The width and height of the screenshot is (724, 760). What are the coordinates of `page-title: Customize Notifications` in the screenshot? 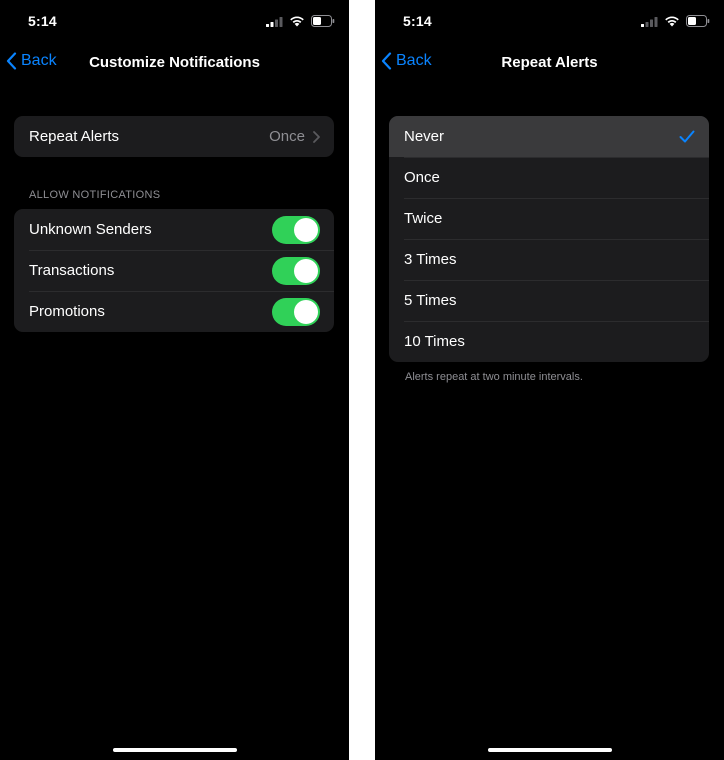 It's located at (174, 62).